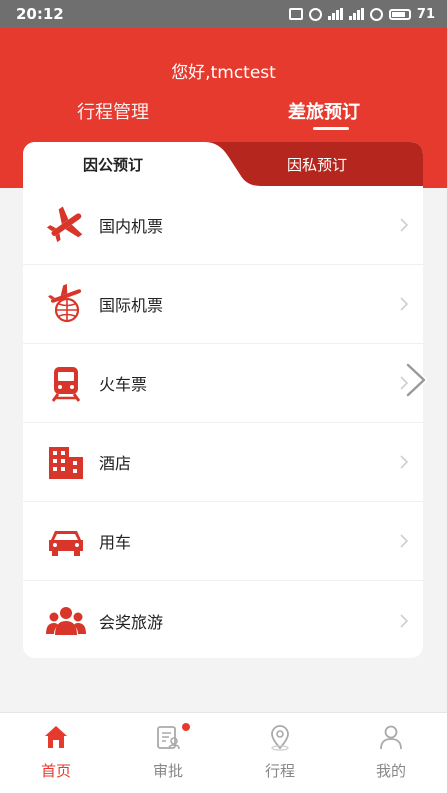  What do you see at coordinates (335, 14) in the screenshot?
I see `signal-icon` at bounding box center [335, 14].